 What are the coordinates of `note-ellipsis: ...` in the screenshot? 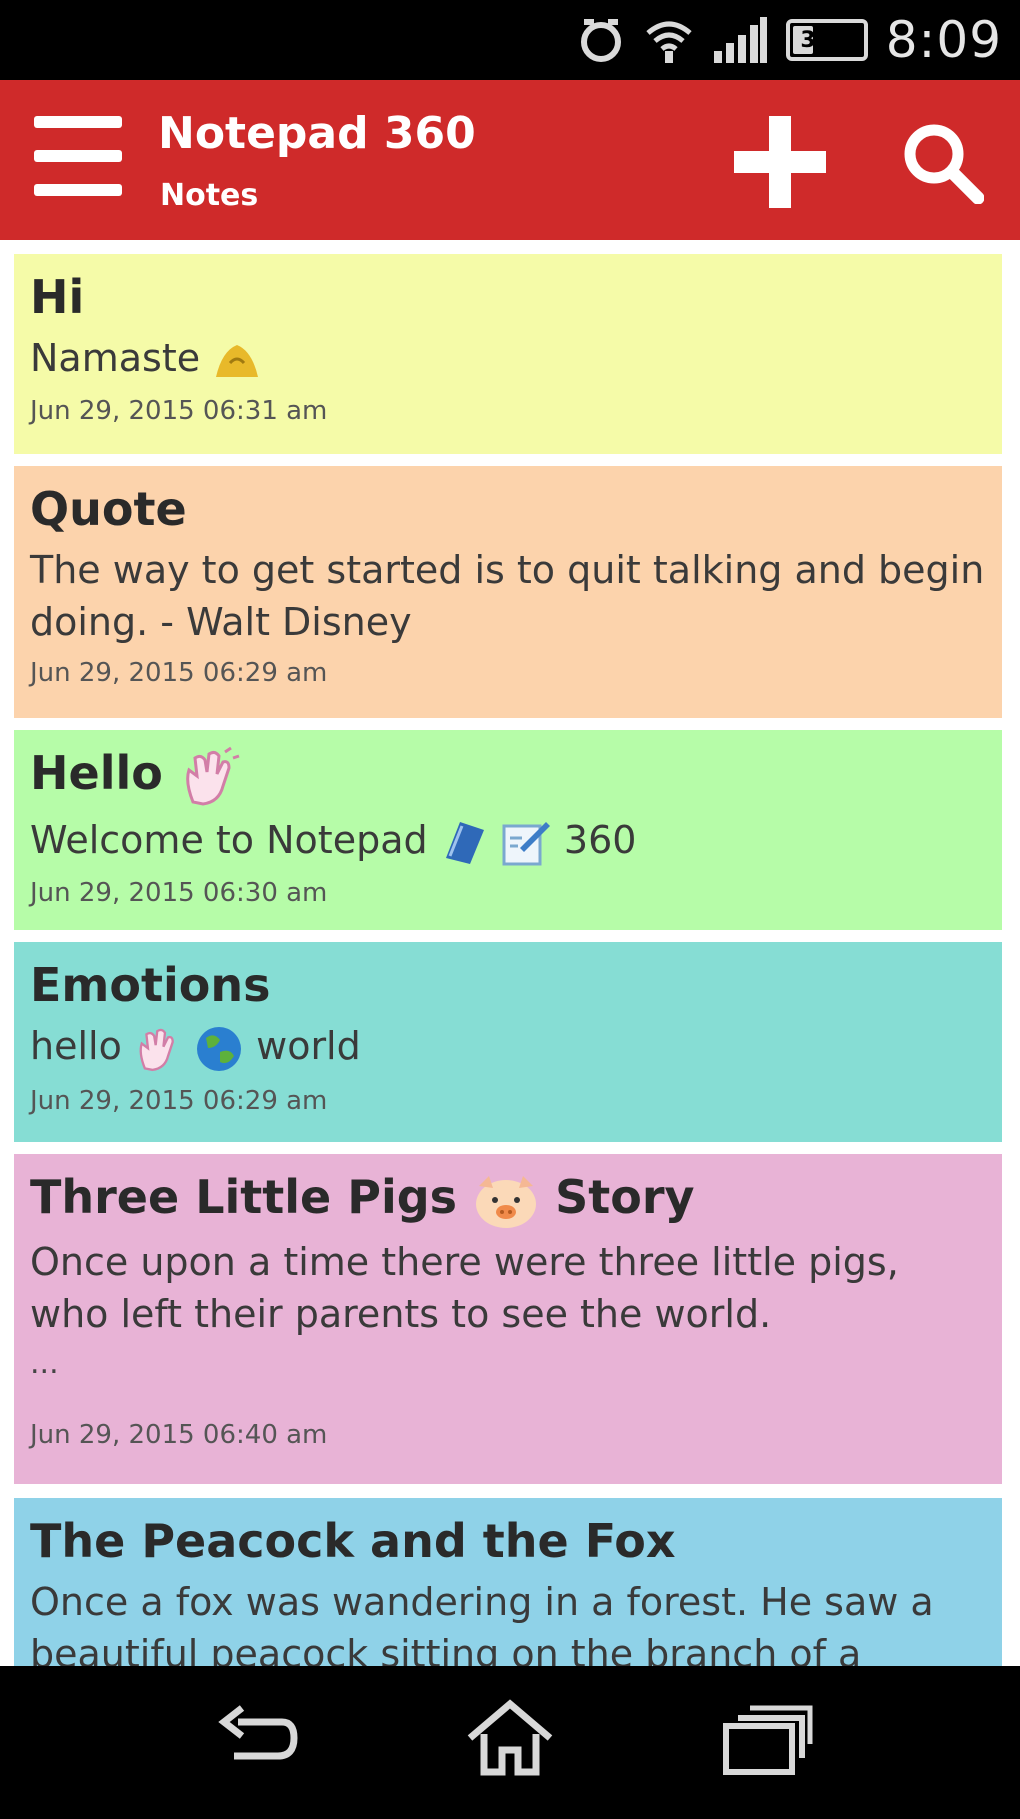 It's located at (44, 1363).